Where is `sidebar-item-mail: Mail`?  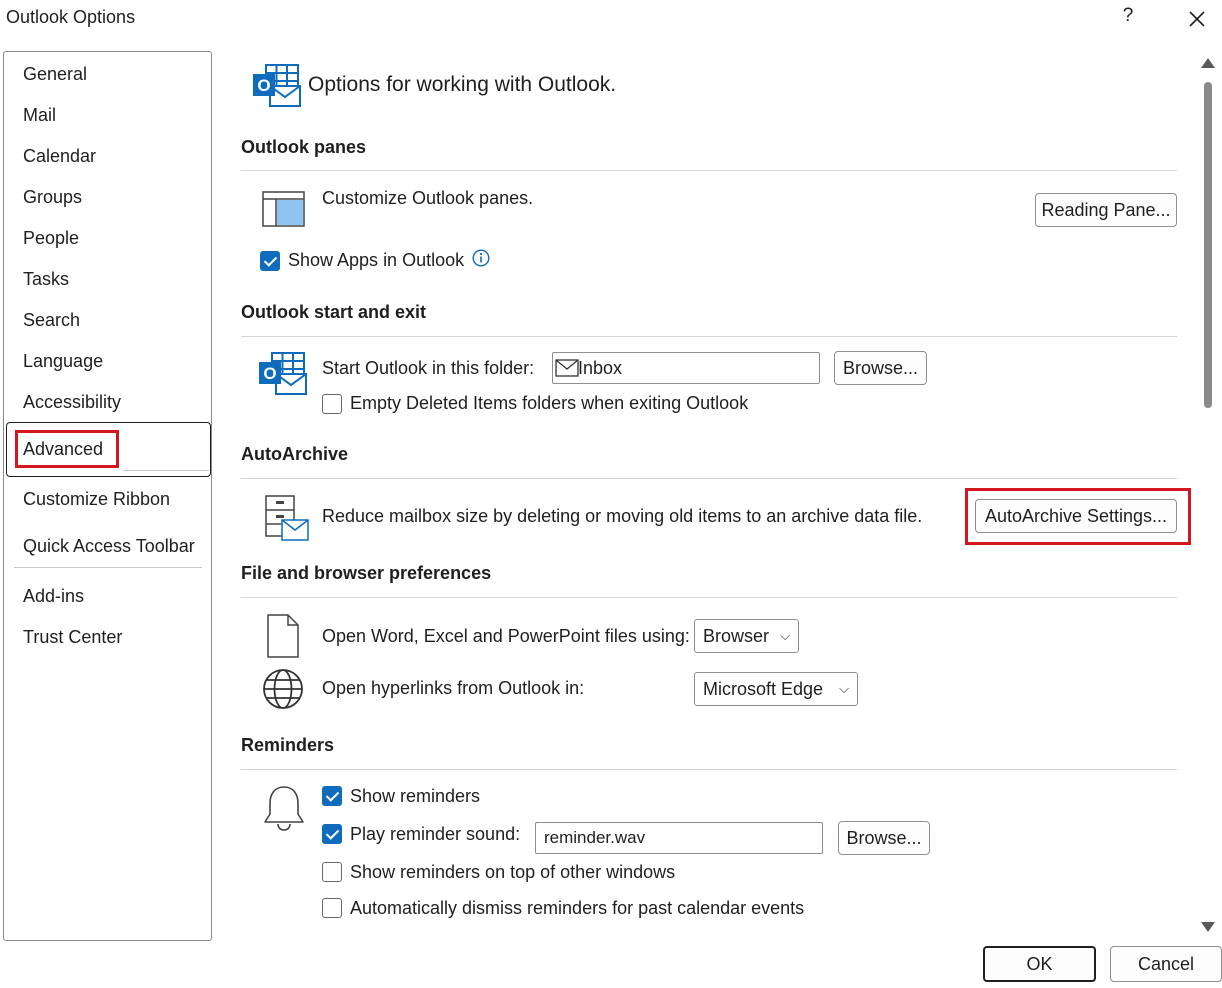 sidebar-item-mail: Mail is located at coordinates (39, 115).